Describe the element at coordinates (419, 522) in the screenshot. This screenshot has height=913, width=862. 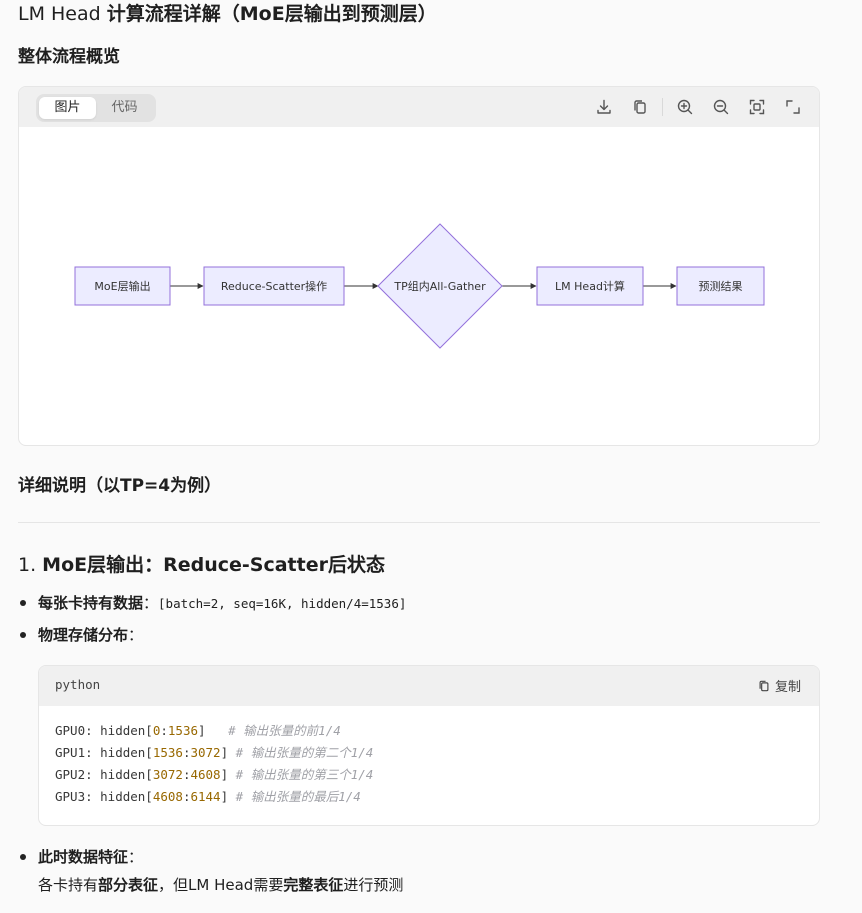
I see `divider` at that location.